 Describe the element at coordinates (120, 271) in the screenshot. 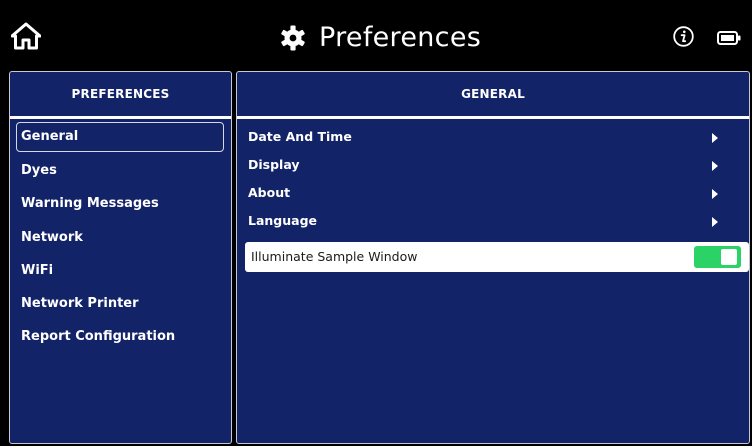

I see `menu-item-wifi: WiFi` at that location.